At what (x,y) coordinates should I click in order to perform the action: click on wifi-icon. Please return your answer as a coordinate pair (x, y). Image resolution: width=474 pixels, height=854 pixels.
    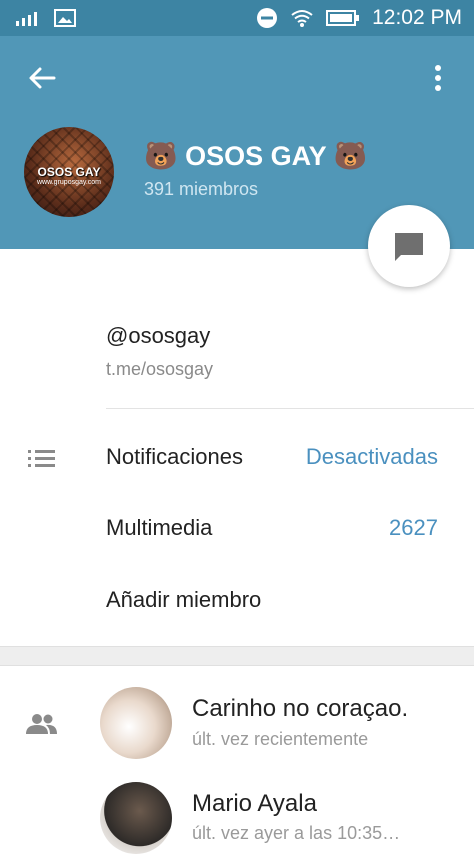
    Looking at the image, I should click on (302, 18).